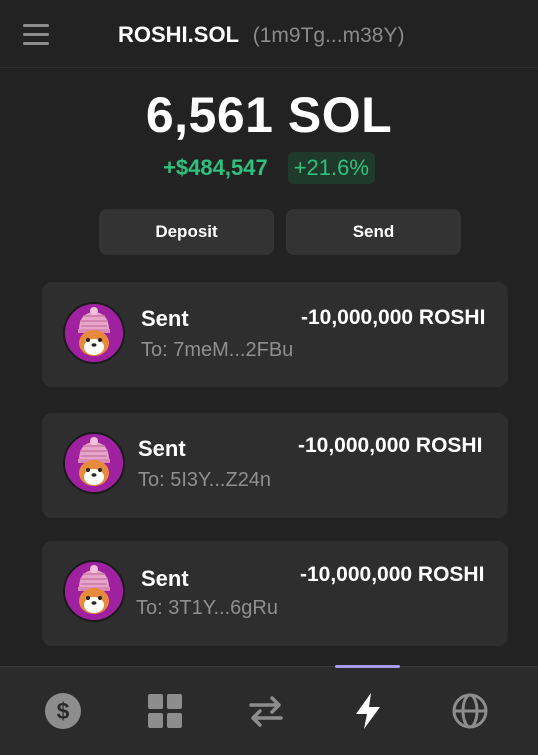 This screenshot has height=755, width=538. What do you see at coordinates (205, 480) in the screenshot?
I see `transaction-recipient: To: 5I3Y...Z24n` at bounding box center [205, 480].